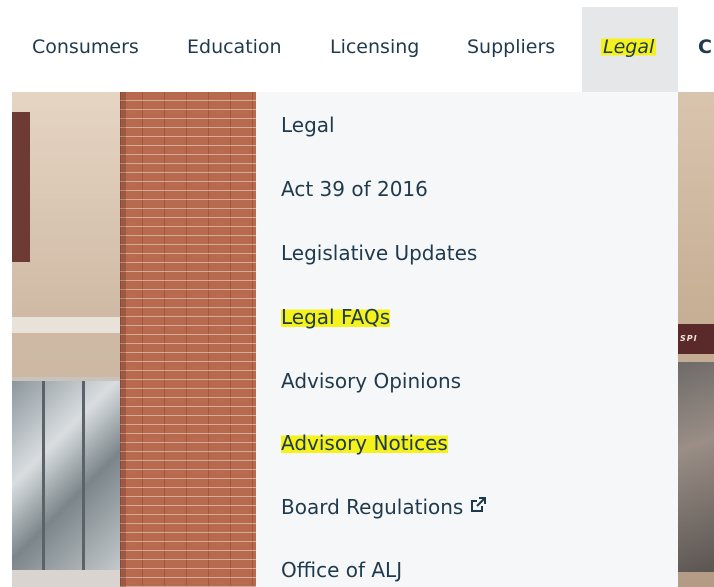 This screenshot has width=714, height=587. What do you see at coordinates (374, 47) in the screenshot?
I see `nav-item-licensing: Licensing` at bounding box center [374, 47].